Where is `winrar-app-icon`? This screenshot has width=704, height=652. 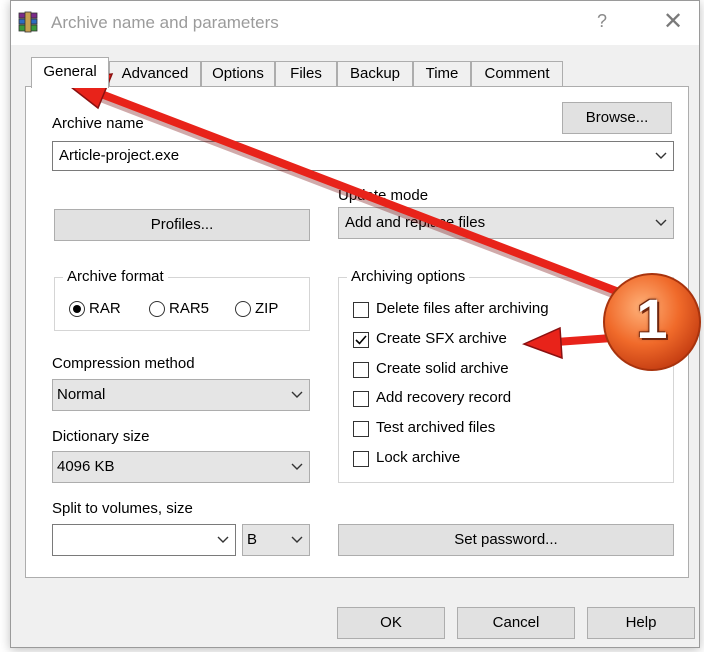 winrar-app-icon is located at coordinates (28, 22).